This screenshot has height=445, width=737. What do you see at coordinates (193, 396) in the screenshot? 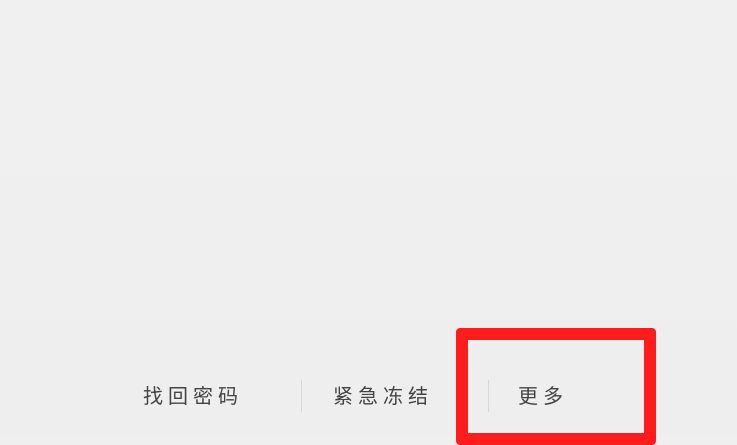
I see `retrieve-password-link: 找回密码` at bounding box center [193, 396].